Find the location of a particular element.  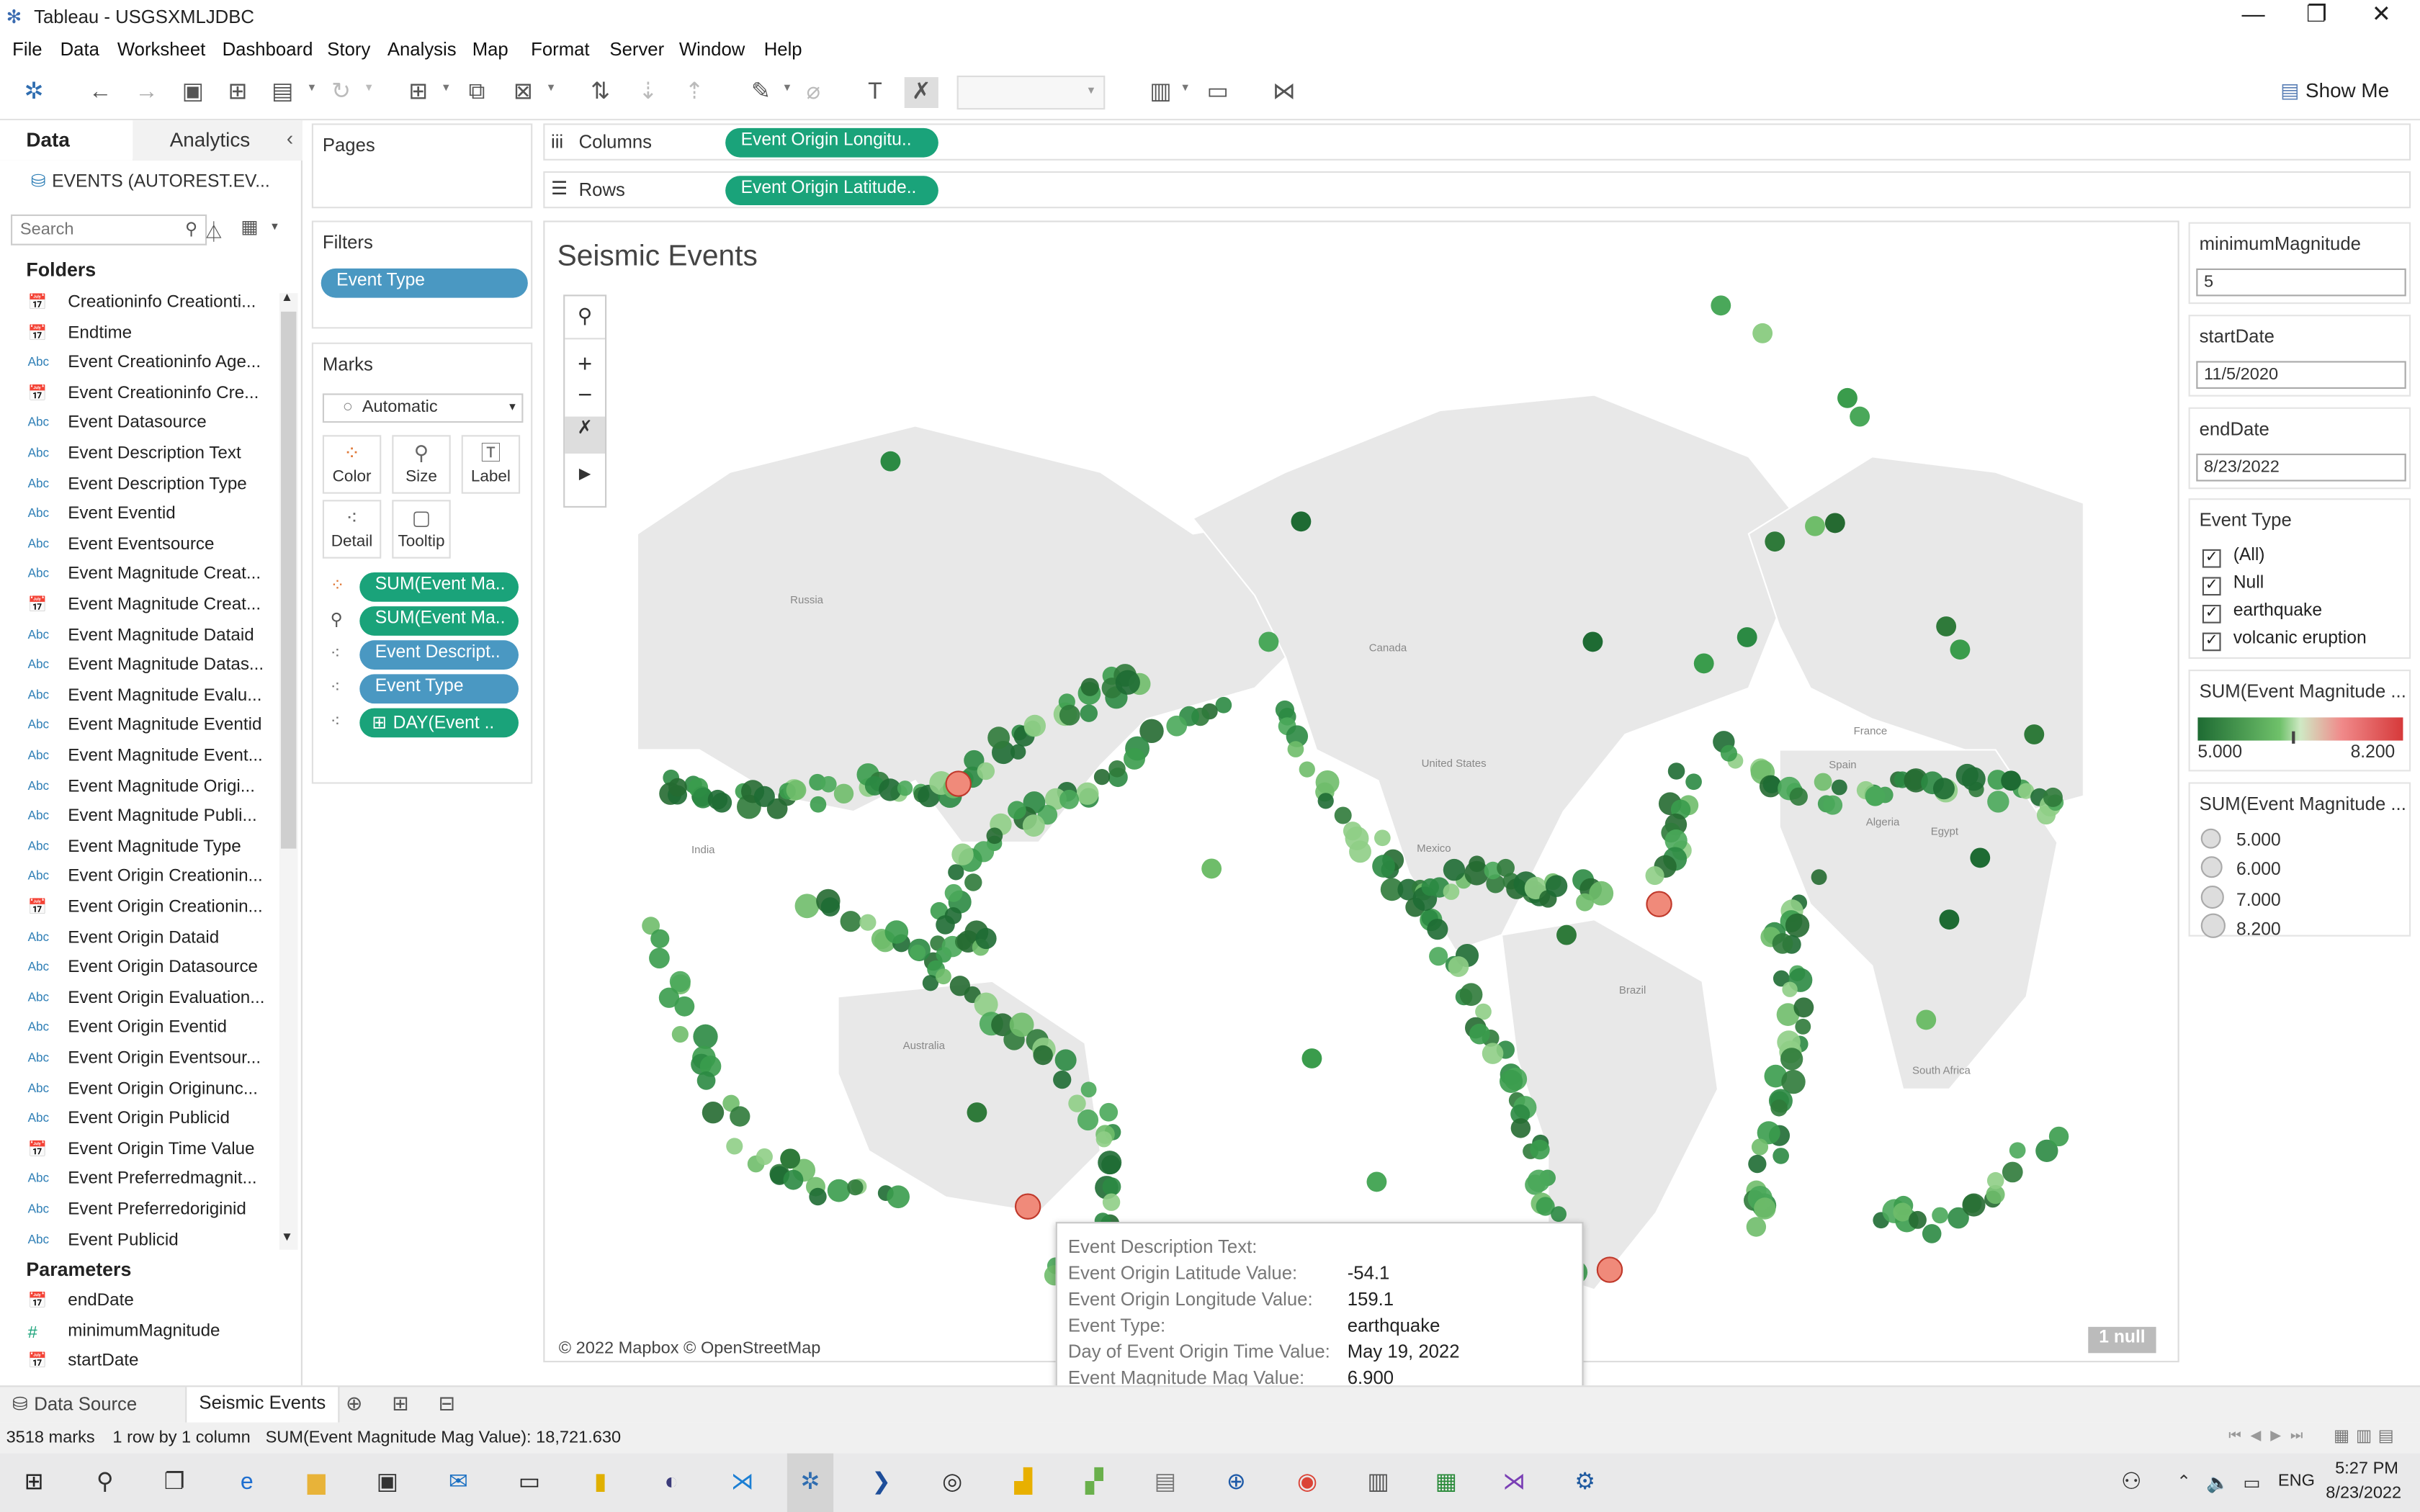

menu-dashboard: Dashboard is located at coordinates (268, 49).